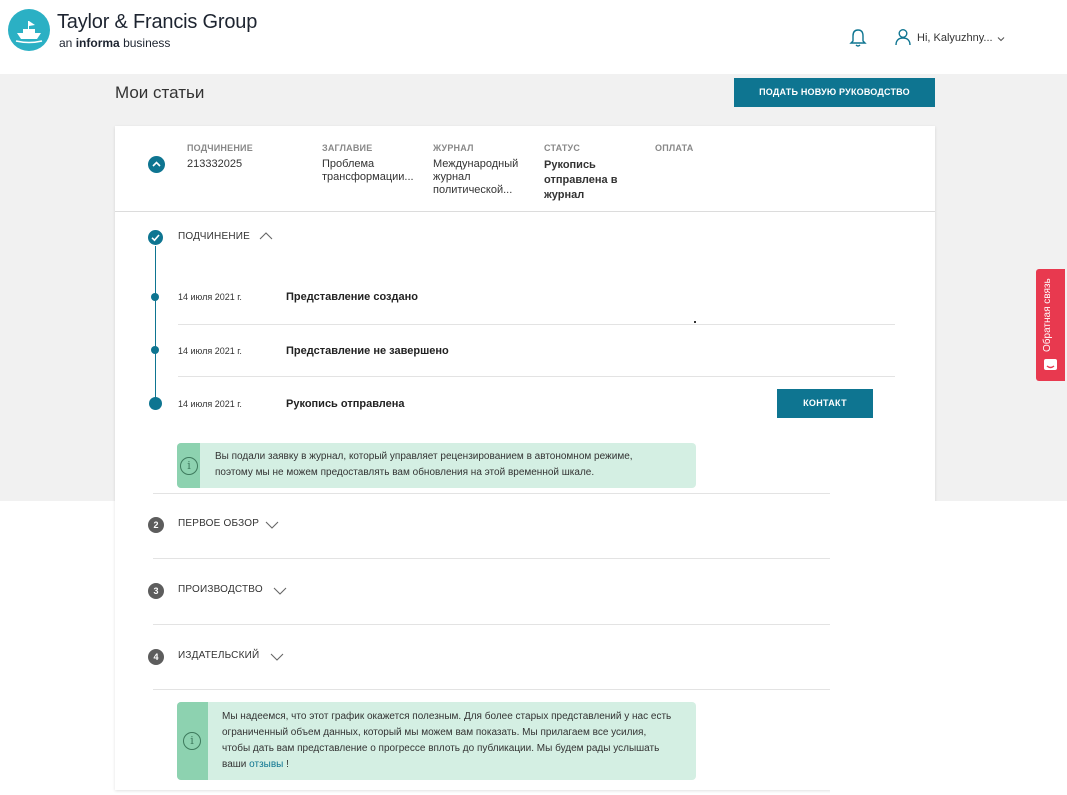 This screenshot has height=795, width=1067. I want to click on brand-sub-bold: informa, so click(97, 43).